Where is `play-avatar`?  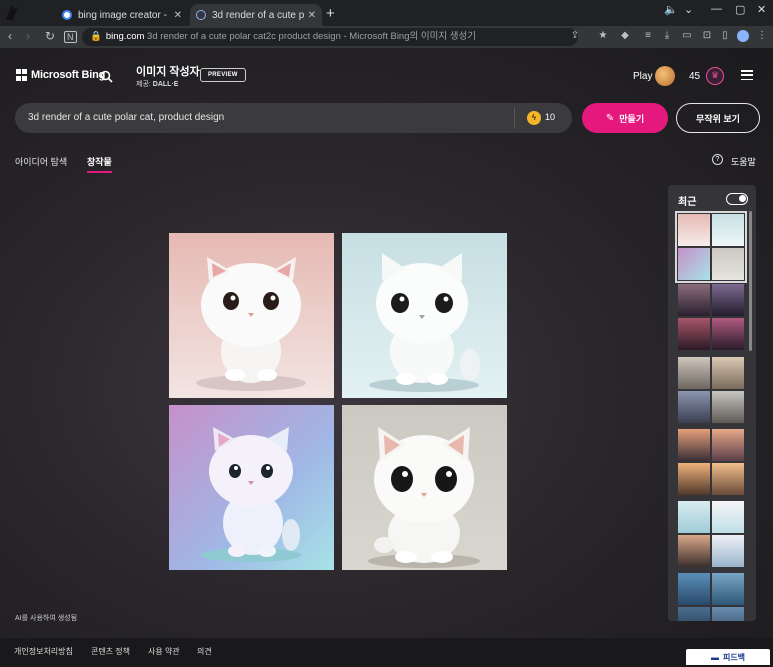 play-avatar is located at coordinates (665, 76).